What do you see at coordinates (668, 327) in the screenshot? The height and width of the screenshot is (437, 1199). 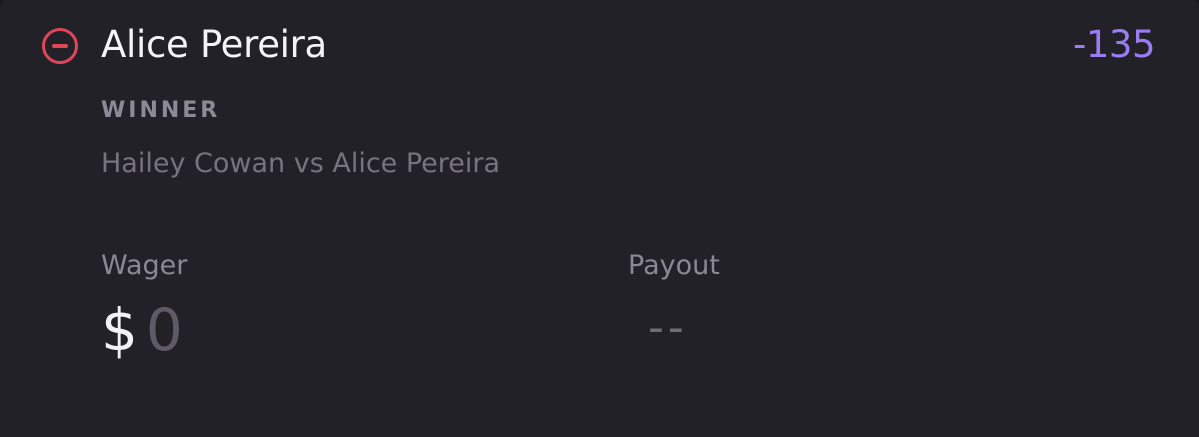 I see `payout-value: --` at bounding box center [668, 327].